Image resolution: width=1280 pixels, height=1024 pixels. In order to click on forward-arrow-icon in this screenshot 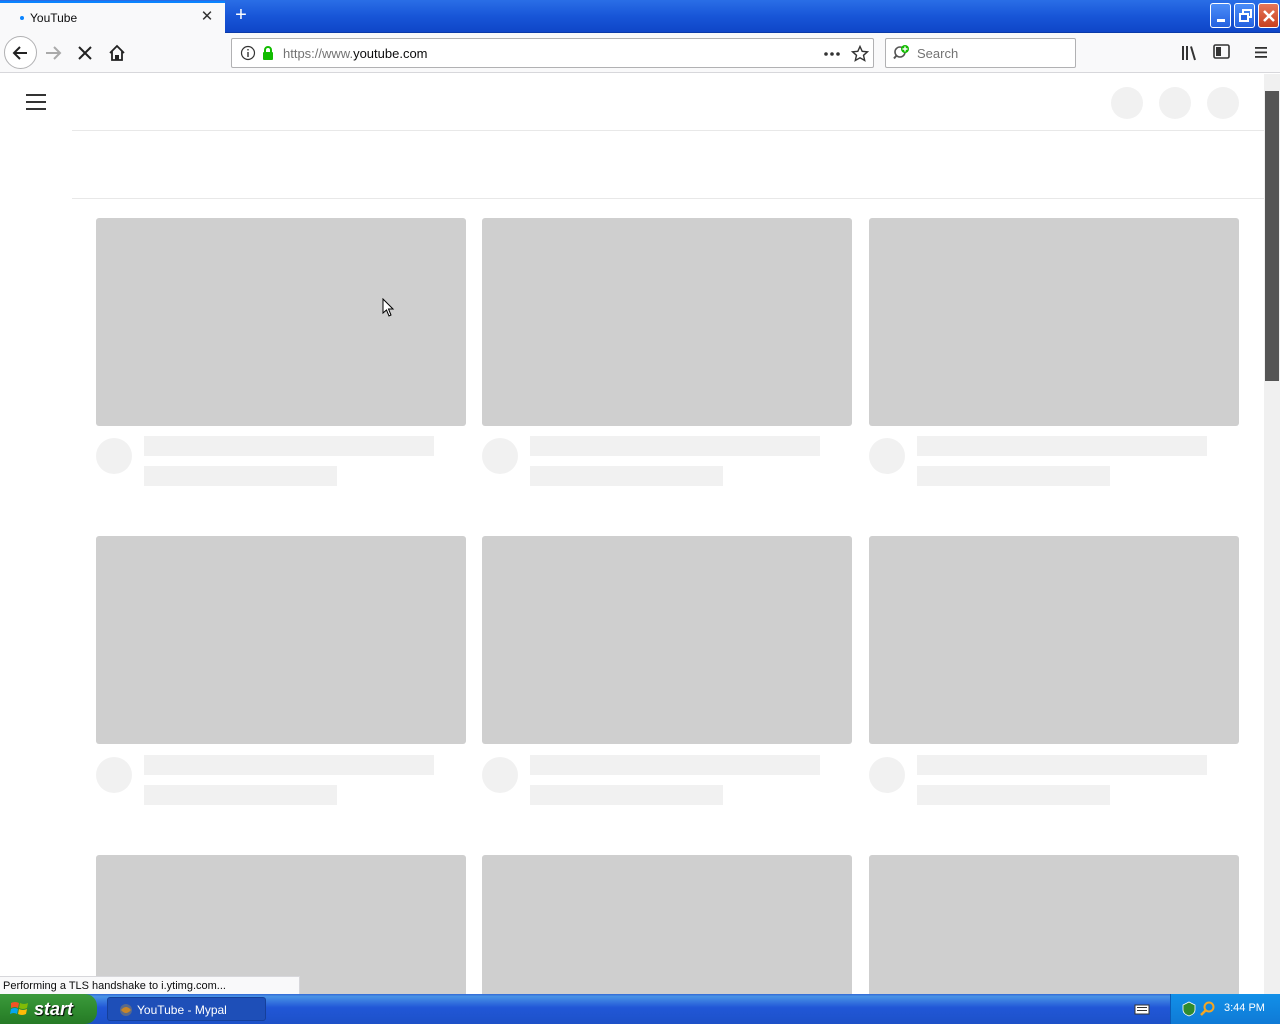, I will do `click(54, 53)`.